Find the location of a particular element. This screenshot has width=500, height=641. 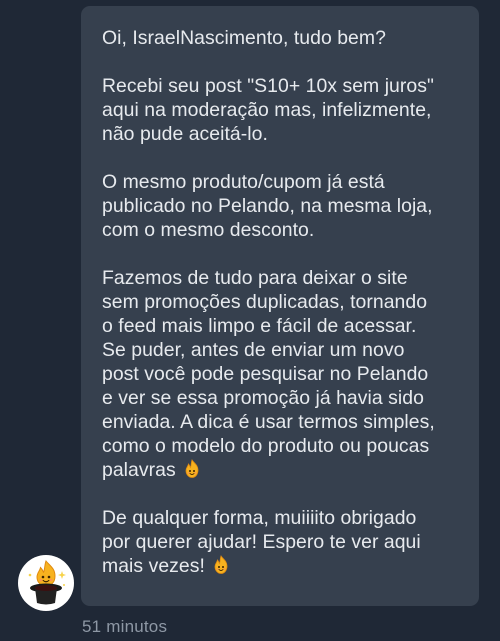

pelando-flame-magician-icon is located at coordinates (47, 582).